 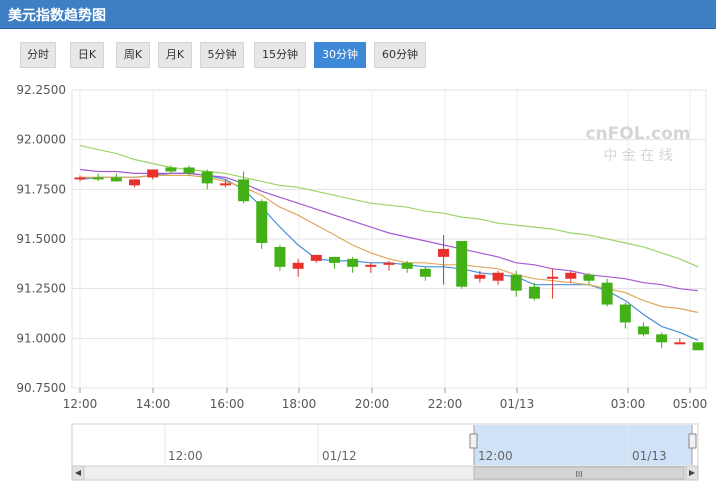 I want to click on x-tick-label: 05:00, so click(x=690, y=404).